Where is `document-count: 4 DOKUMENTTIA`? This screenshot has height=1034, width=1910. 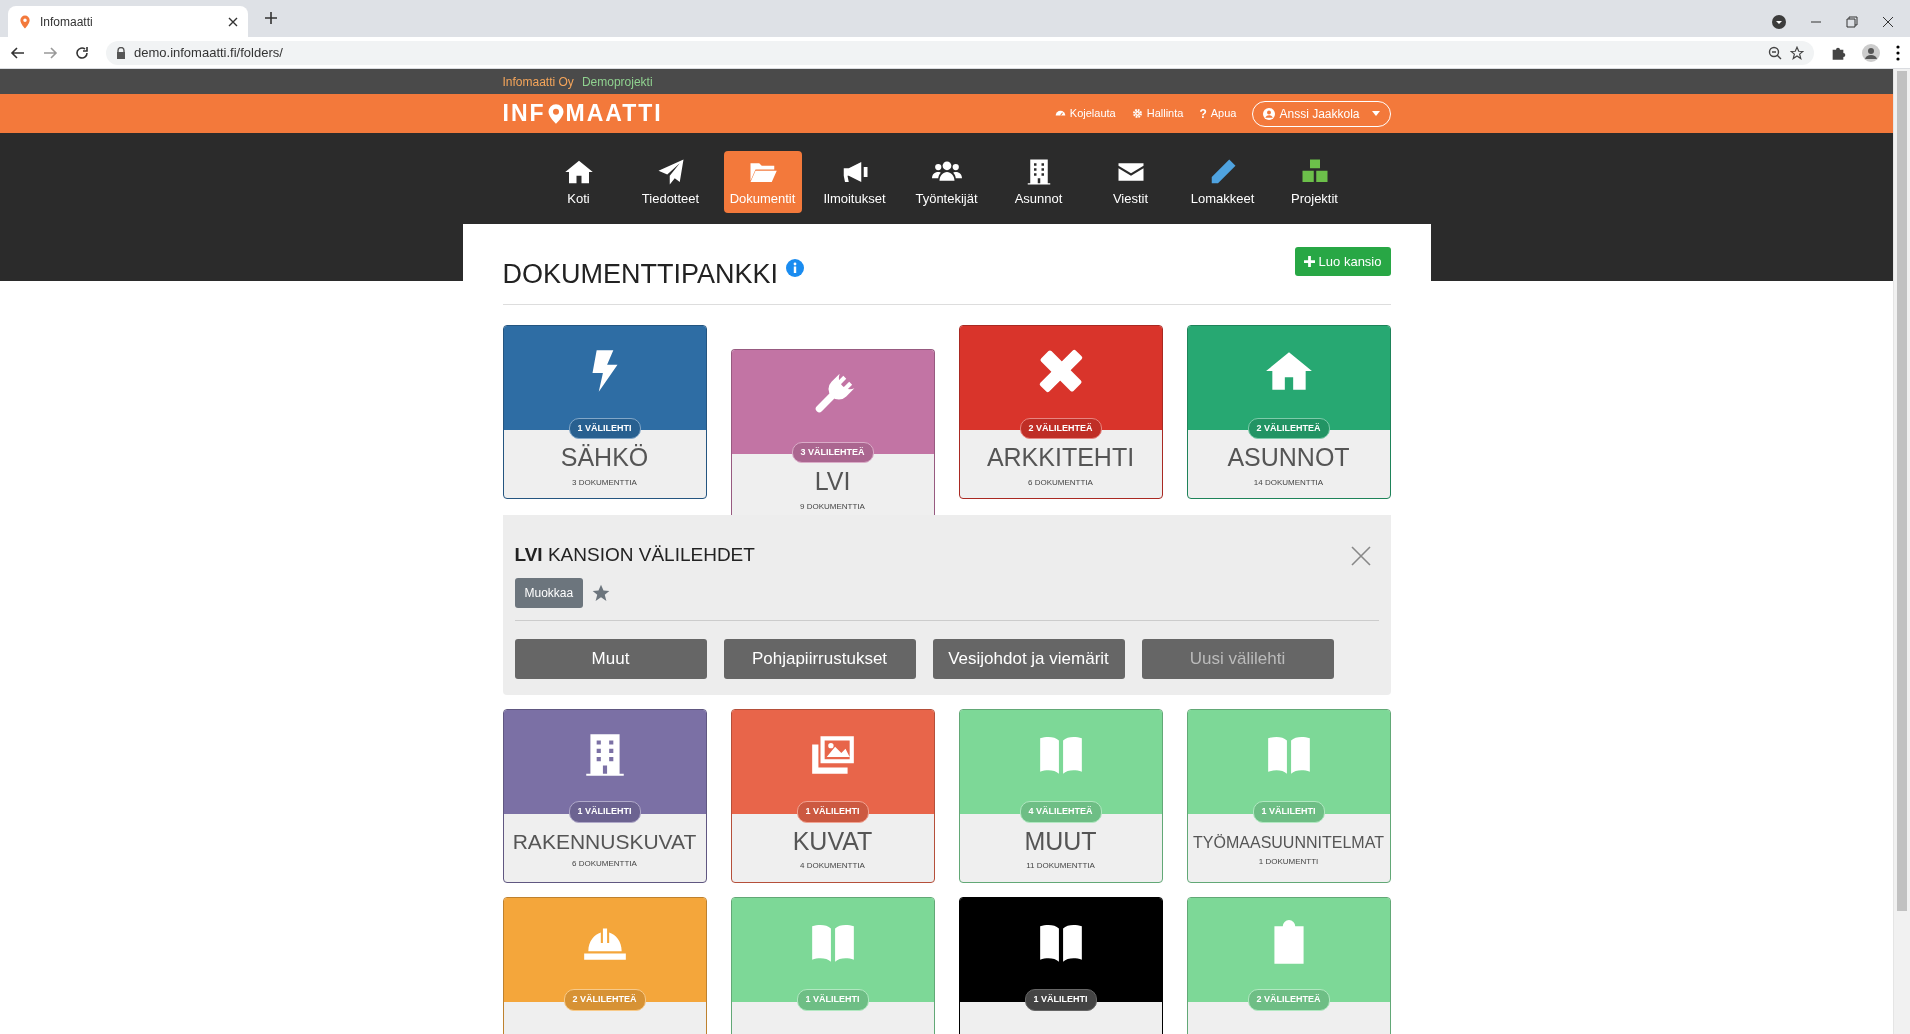 document-count: 4 DOKUMENTTIA is located at coordinates (832, 866).